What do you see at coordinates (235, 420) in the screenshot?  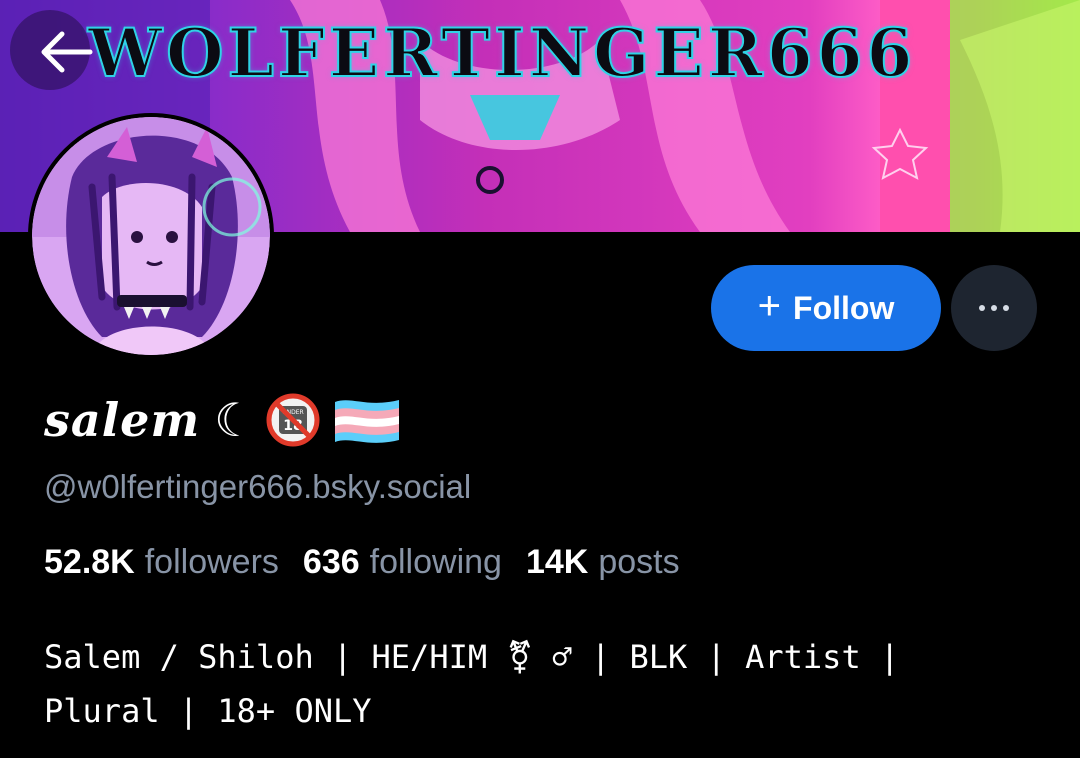 I see `moon-emoji: ☾` at bounding box center [235, 420].